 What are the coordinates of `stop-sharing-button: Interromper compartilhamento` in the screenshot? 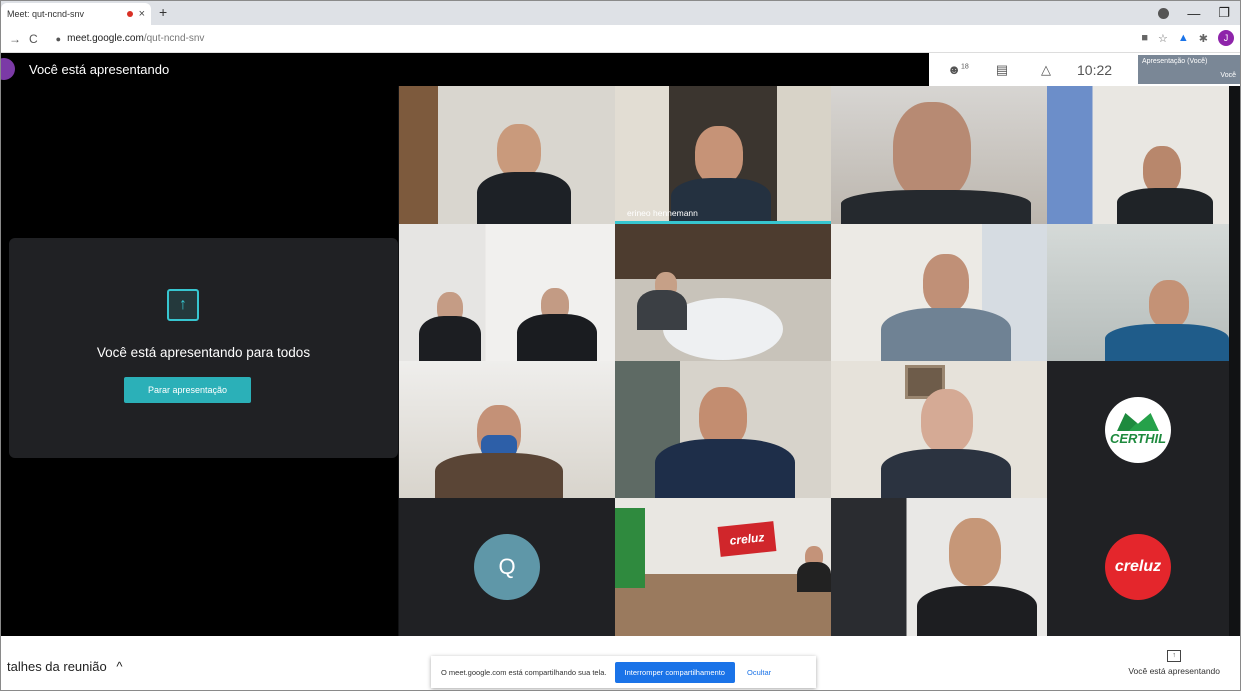 It's located at (674, 672).